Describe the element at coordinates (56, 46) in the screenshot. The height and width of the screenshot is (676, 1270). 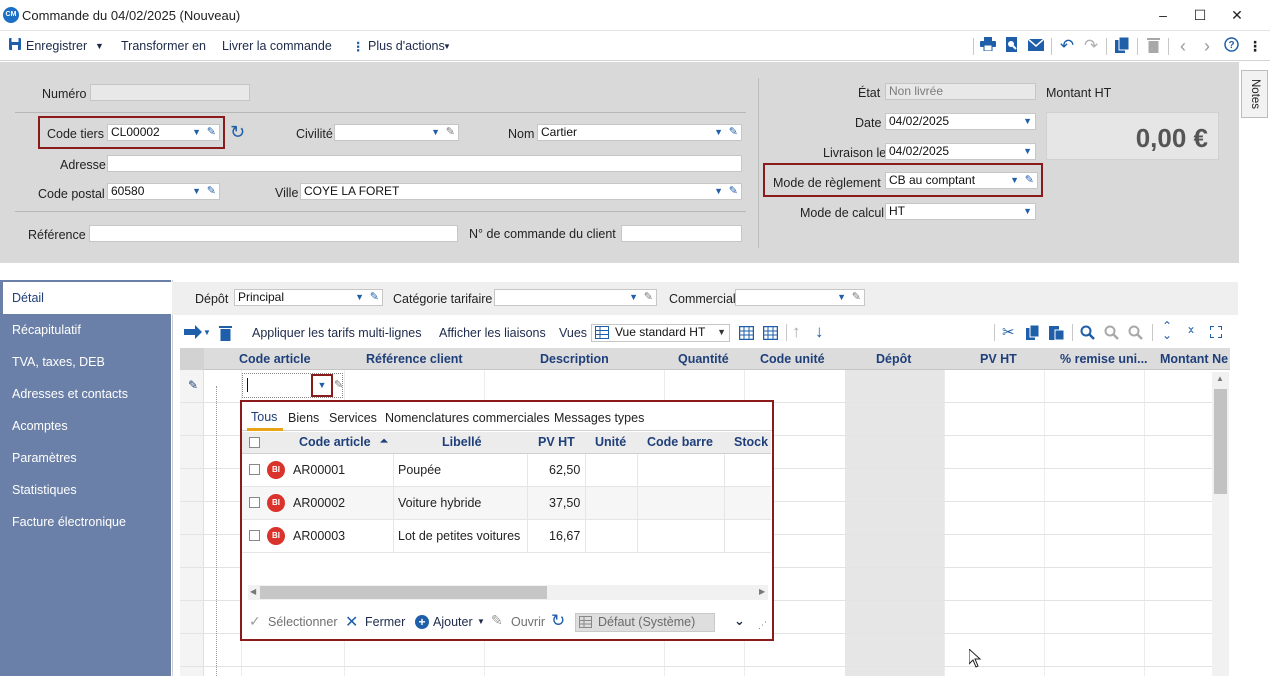
I see `save-button: Enregistrer` at that location.